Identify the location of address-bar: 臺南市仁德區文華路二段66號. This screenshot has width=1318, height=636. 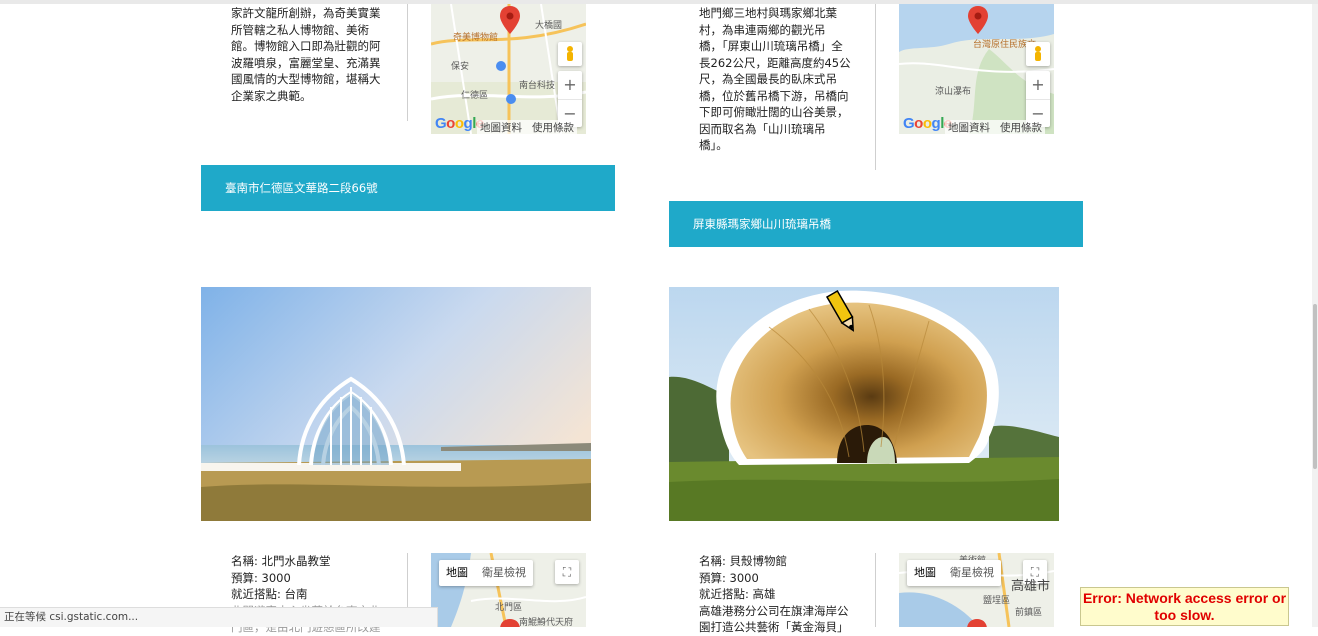
(408, 188).